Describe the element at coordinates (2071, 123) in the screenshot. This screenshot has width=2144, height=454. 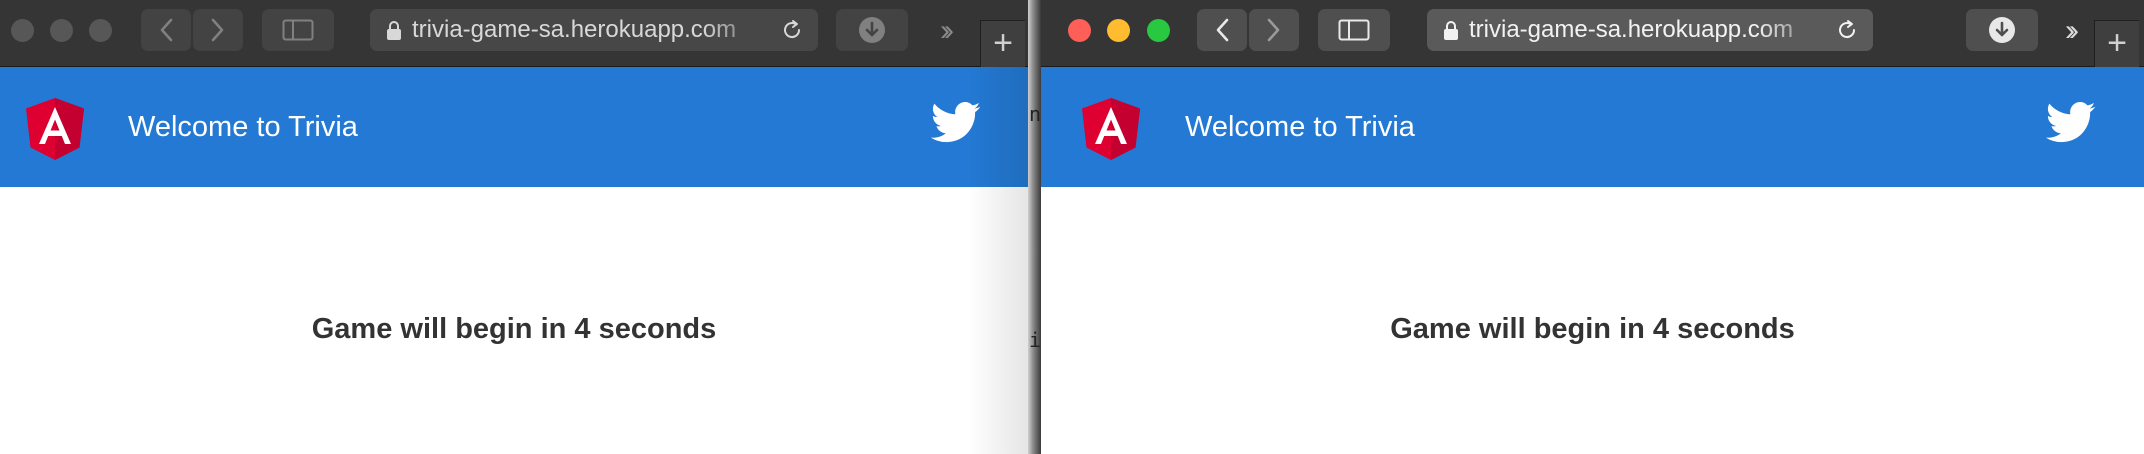
I see `twitter-icon` at that location.